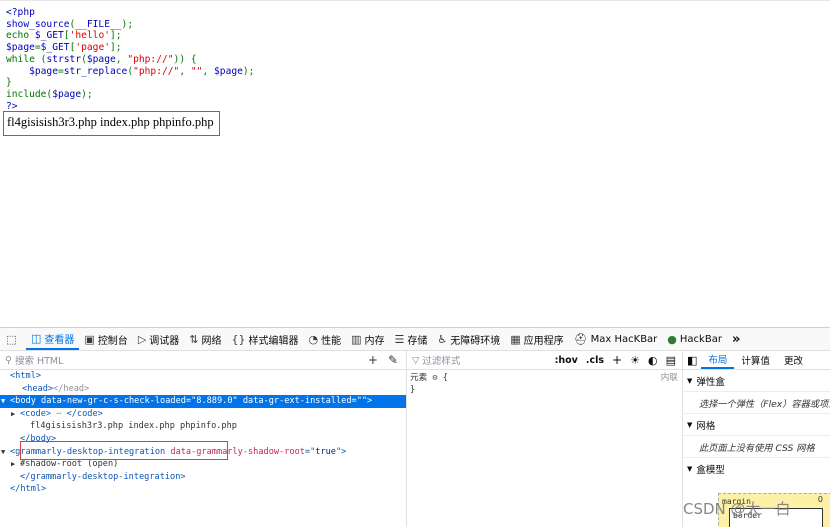  I want to click on element-rule: 元素 ⚙ { 内联, so click(544, 378).